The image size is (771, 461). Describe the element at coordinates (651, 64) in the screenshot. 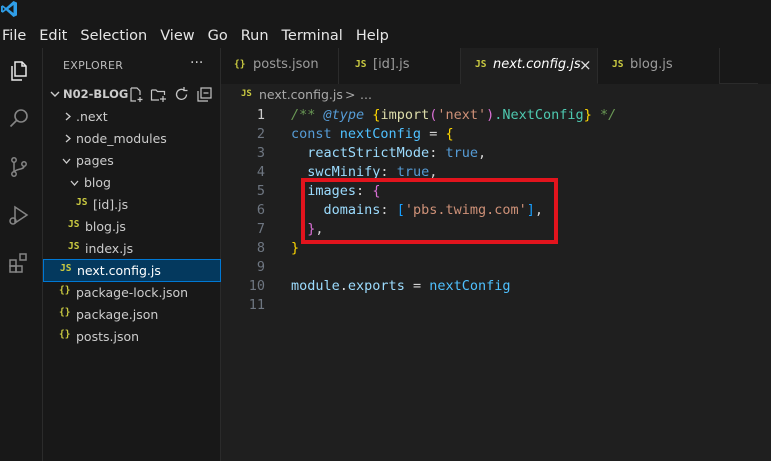

I see `tab-label: blog.js` at that location.